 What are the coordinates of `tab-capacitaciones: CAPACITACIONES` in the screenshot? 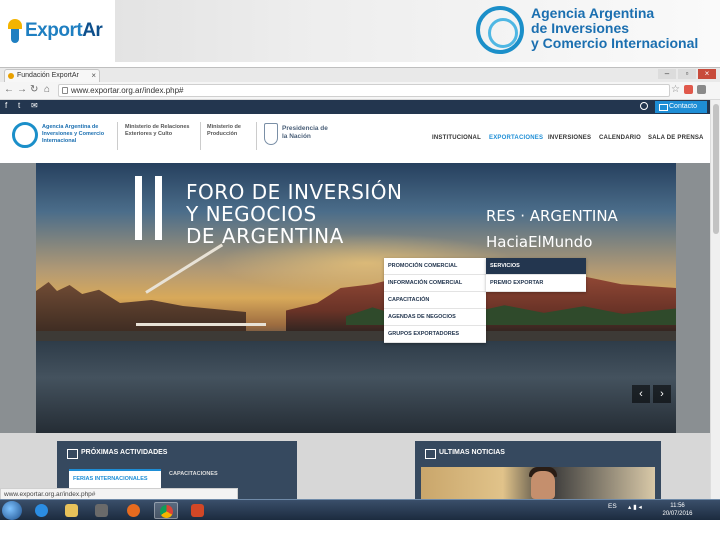 It's located at (193, 474).